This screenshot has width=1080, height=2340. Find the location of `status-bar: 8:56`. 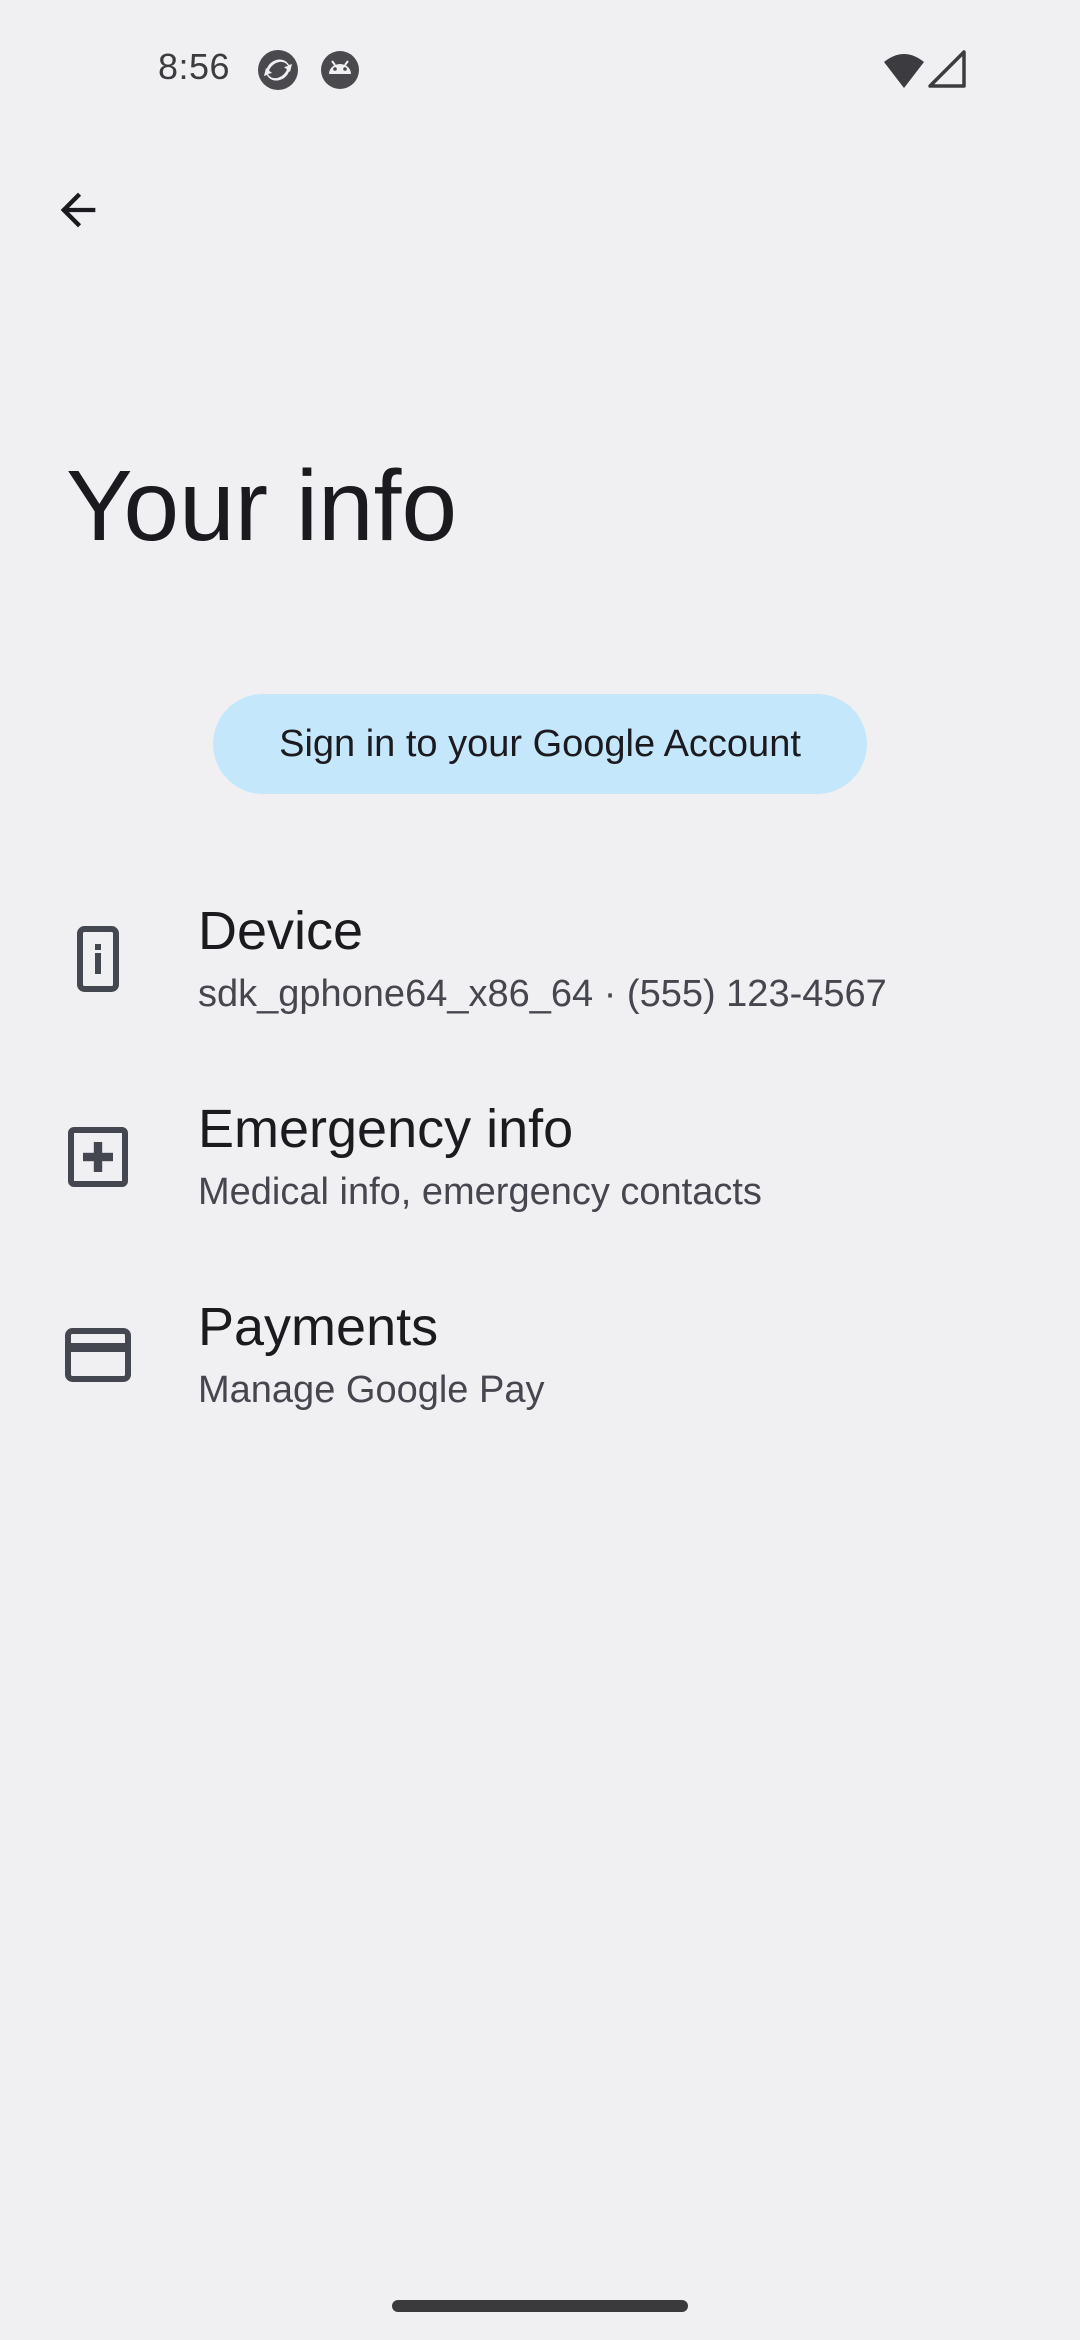

status-bar: 8:56 is located at coordinates (540, 70).